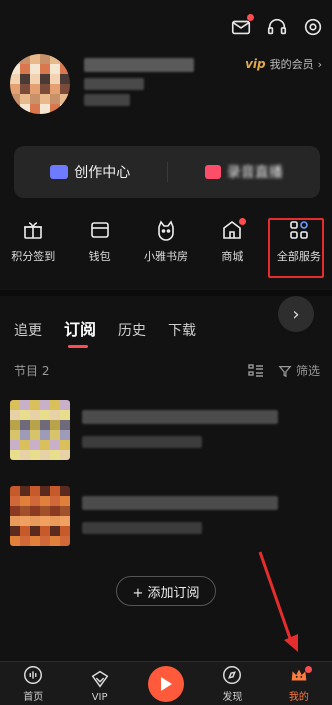 The image size is (332, 705). I want to click on creator-center-button: 创作中心, so click(90, 172).